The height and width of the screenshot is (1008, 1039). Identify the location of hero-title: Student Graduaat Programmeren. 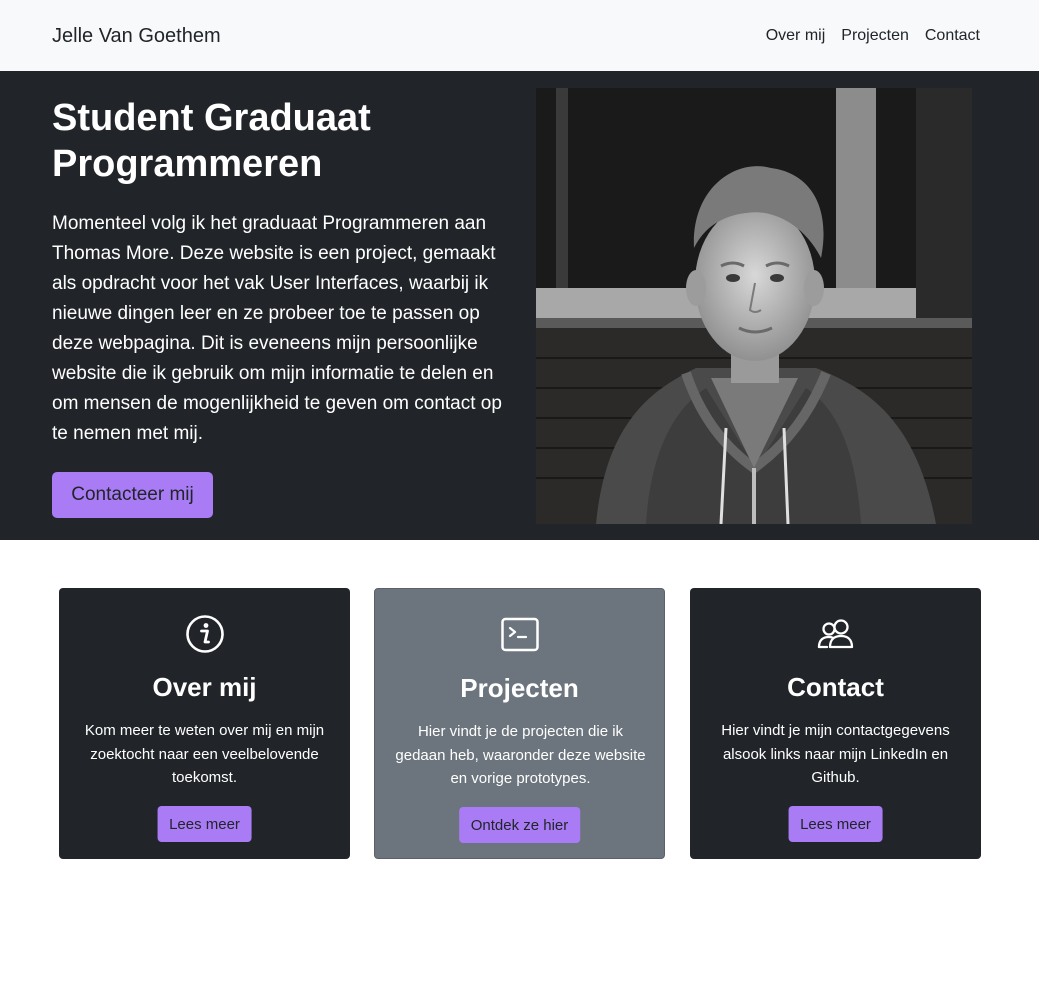
(211, 141).